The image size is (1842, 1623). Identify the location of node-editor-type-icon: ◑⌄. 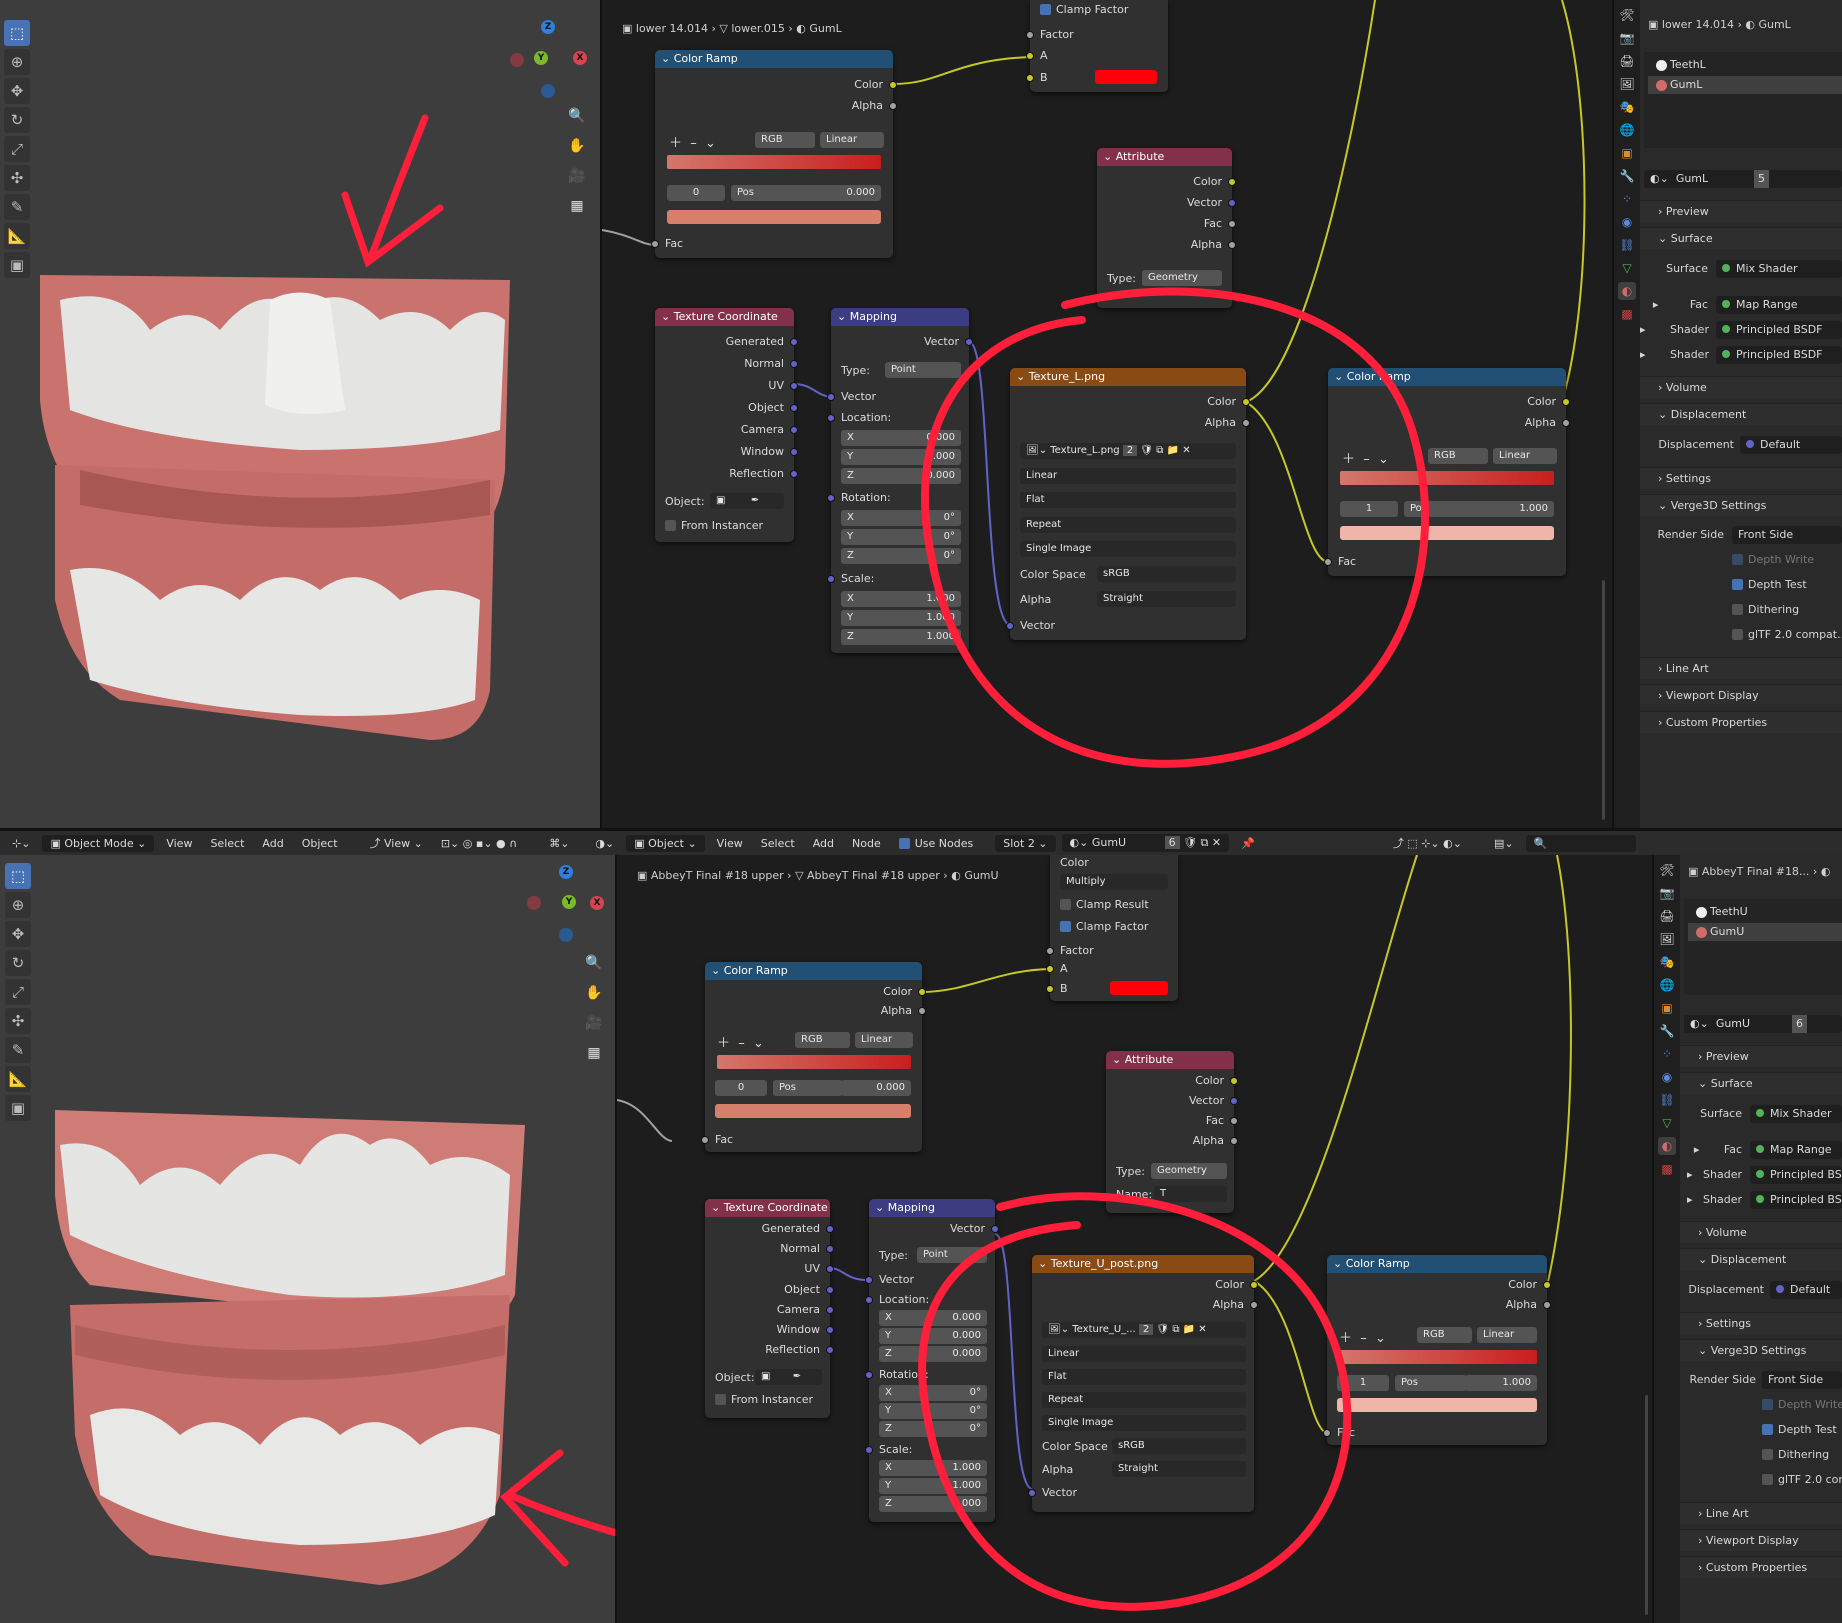
(604, 843).